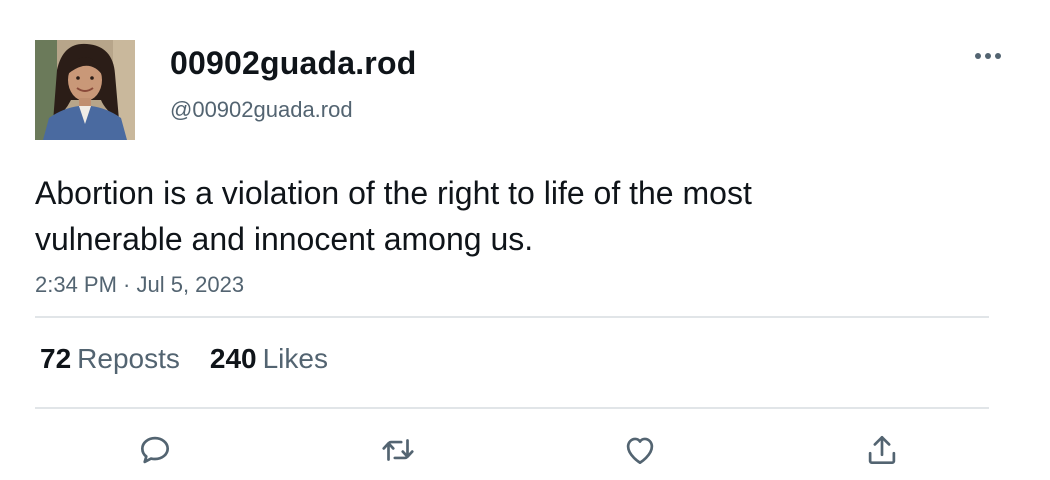 Image resolution: width=1050 pixels, height=480 pixels. I want to click on reposts-count: 72, so click(56, 358).